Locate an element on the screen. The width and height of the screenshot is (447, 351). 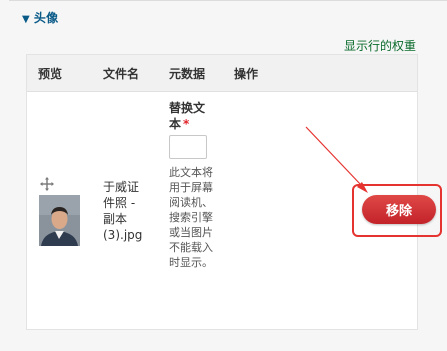
annotation-arrow-icon is located at coordinates (336, 159).